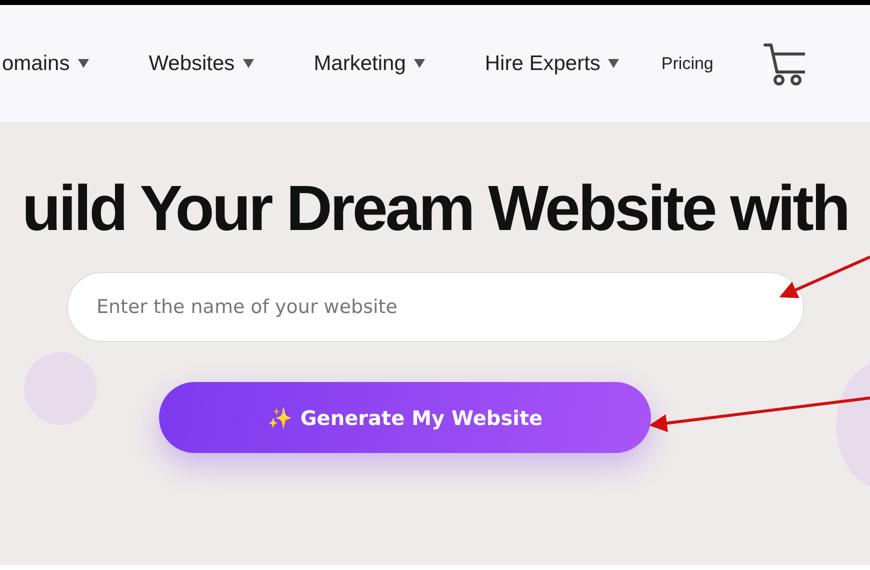  Describe the element at coordinates (369, 64) in the screenshot. I see `nav-link: Marketing` at that location.